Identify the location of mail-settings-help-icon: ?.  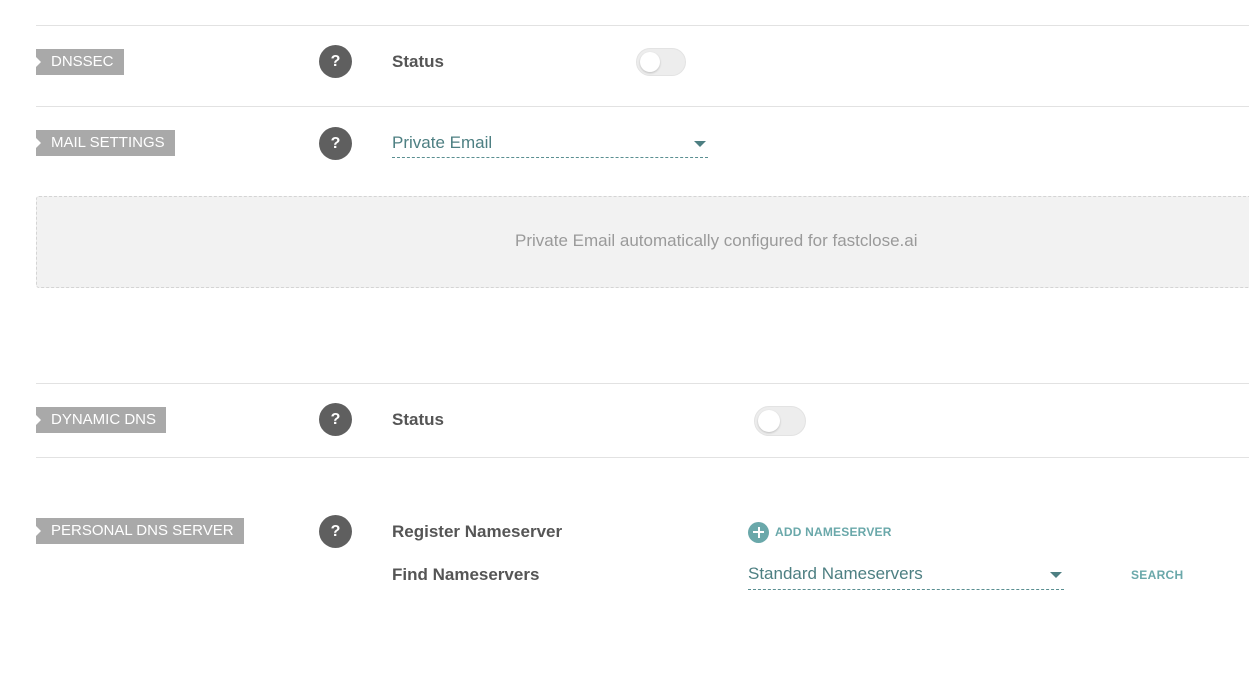
(335, 143).